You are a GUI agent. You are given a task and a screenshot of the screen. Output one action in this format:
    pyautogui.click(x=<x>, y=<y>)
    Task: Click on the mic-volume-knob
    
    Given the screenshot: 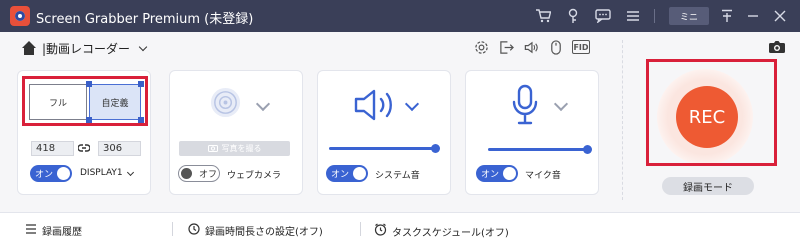 What is the action you would take?
    pyautogui.click(x=587, y=149)
    